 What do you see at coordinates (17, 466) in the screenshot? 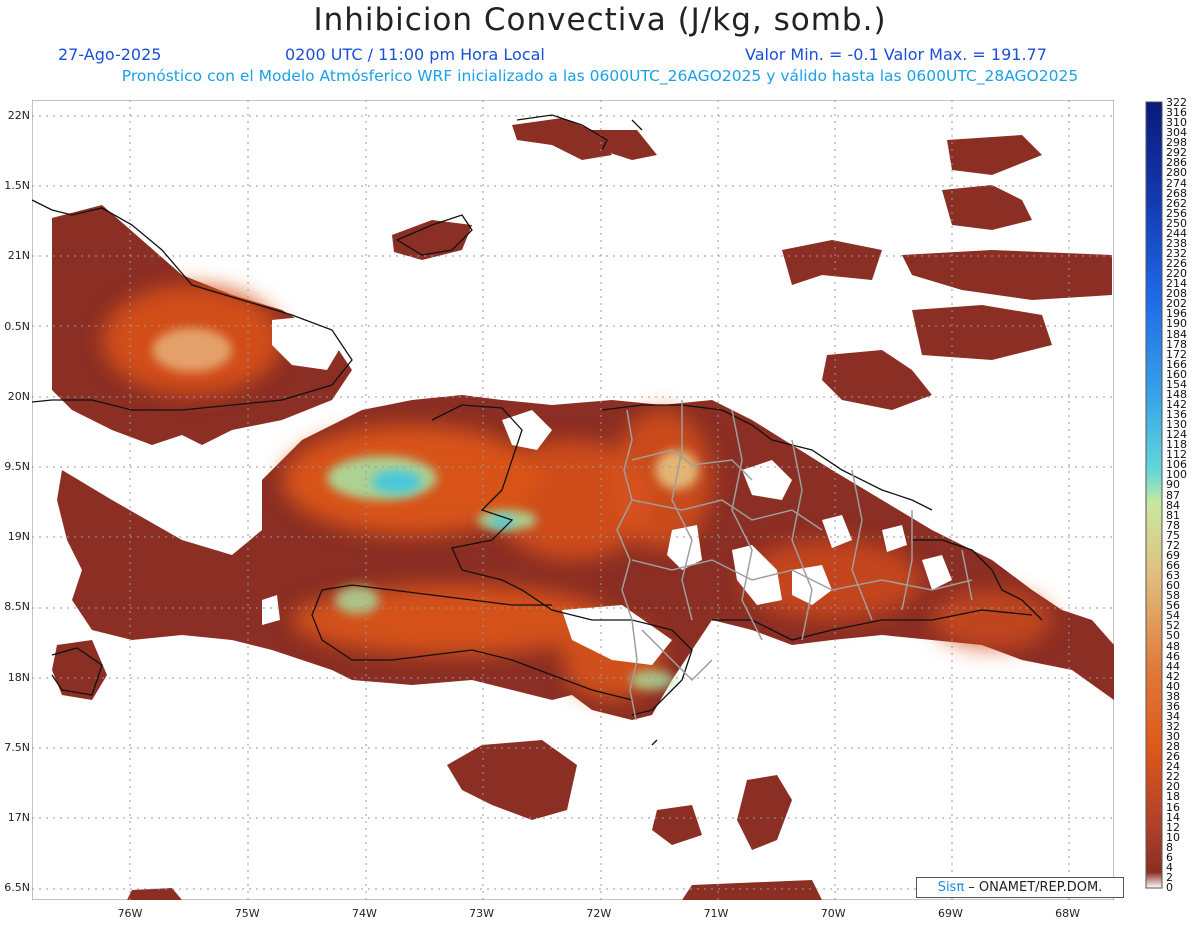
I see `latitude-tick-label: 9.5N` at bounding box center [17, 466].